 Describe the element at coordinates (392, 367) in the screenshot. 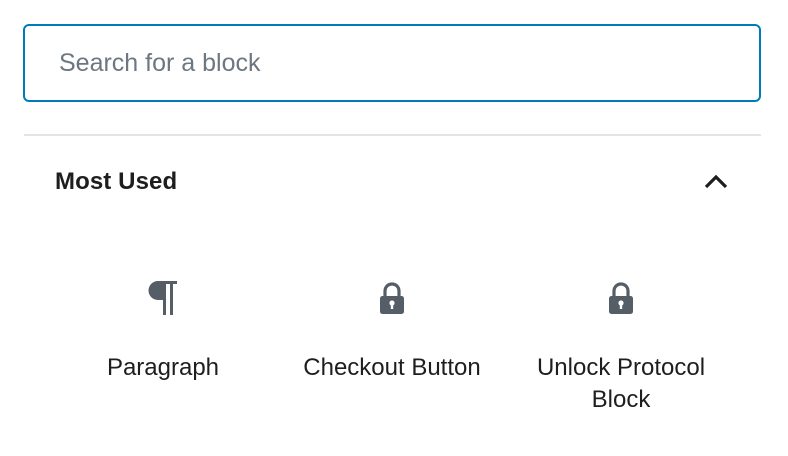

I see `block-label-checkout-button: Checkout Button` at that location.